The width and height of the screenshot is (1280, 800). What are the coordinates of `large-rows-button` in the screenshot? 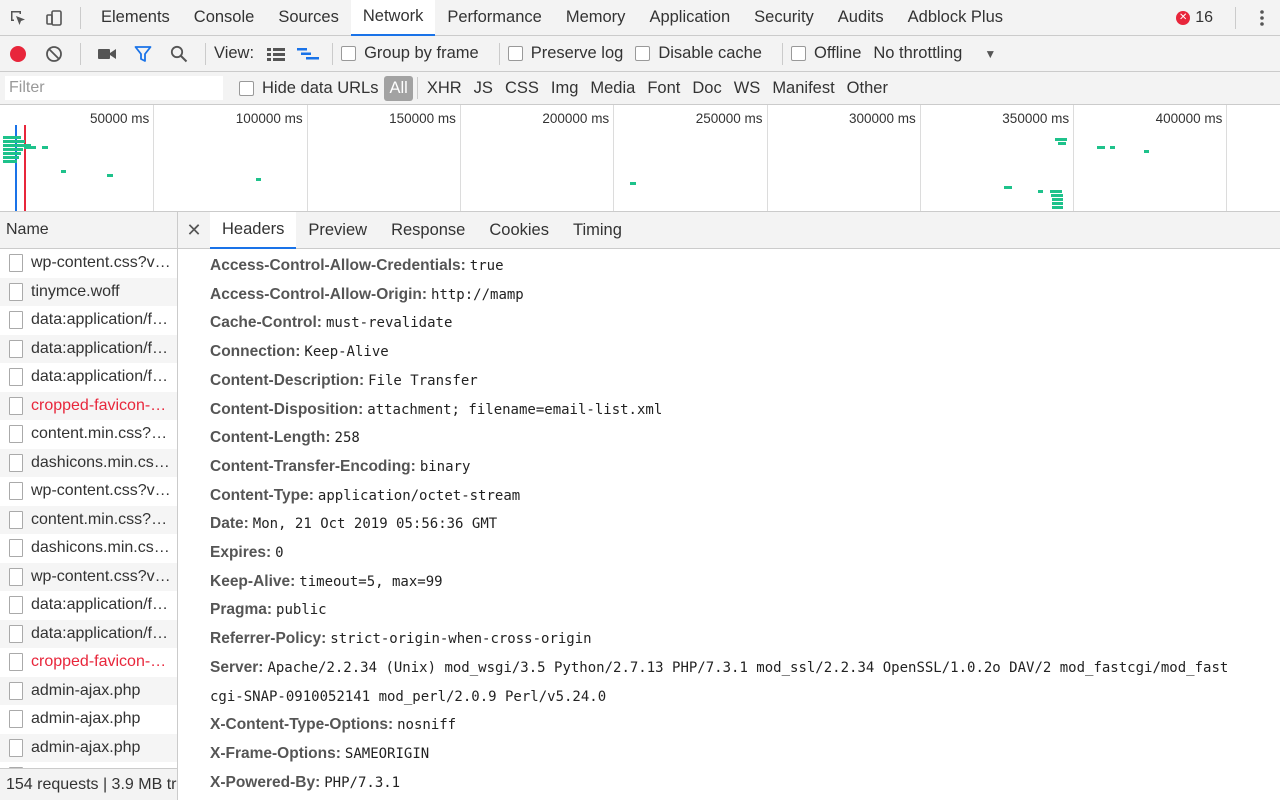 It's located at (276, 54).